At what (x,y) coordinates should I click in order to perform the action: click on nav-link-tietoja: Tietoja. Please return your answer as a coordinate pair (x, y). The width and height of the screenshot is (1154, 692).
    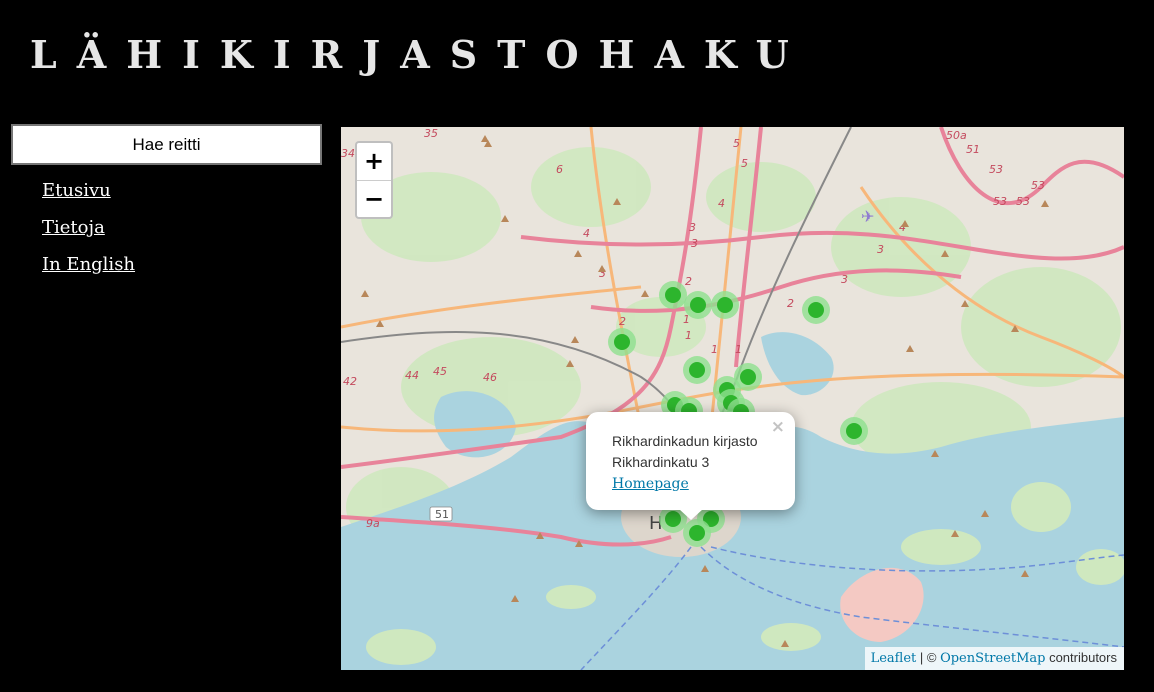
    Looking at the image, I should click on (88, 227).